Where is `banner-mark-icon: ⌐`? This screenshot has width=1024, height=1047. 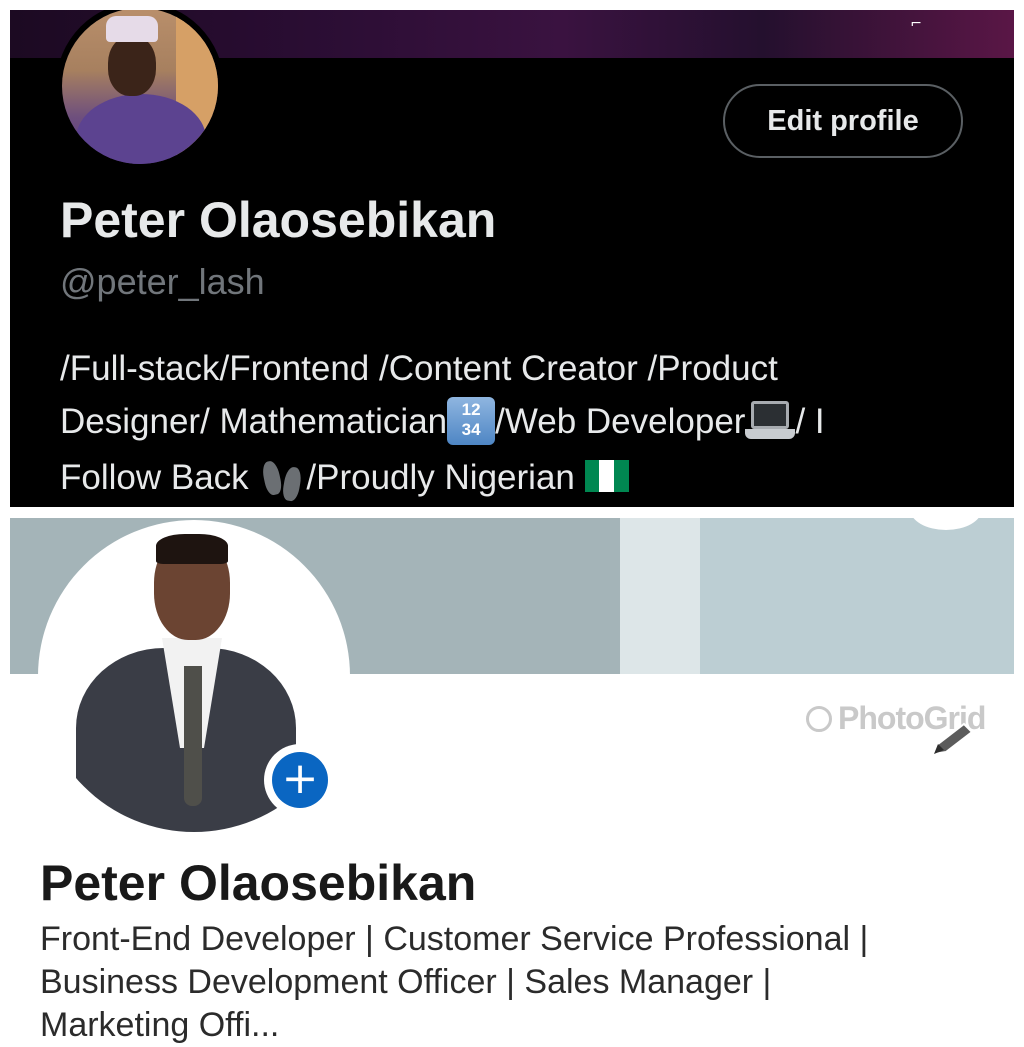
banner-mark-icon: ⌐ is located at coordinates (916, 24).